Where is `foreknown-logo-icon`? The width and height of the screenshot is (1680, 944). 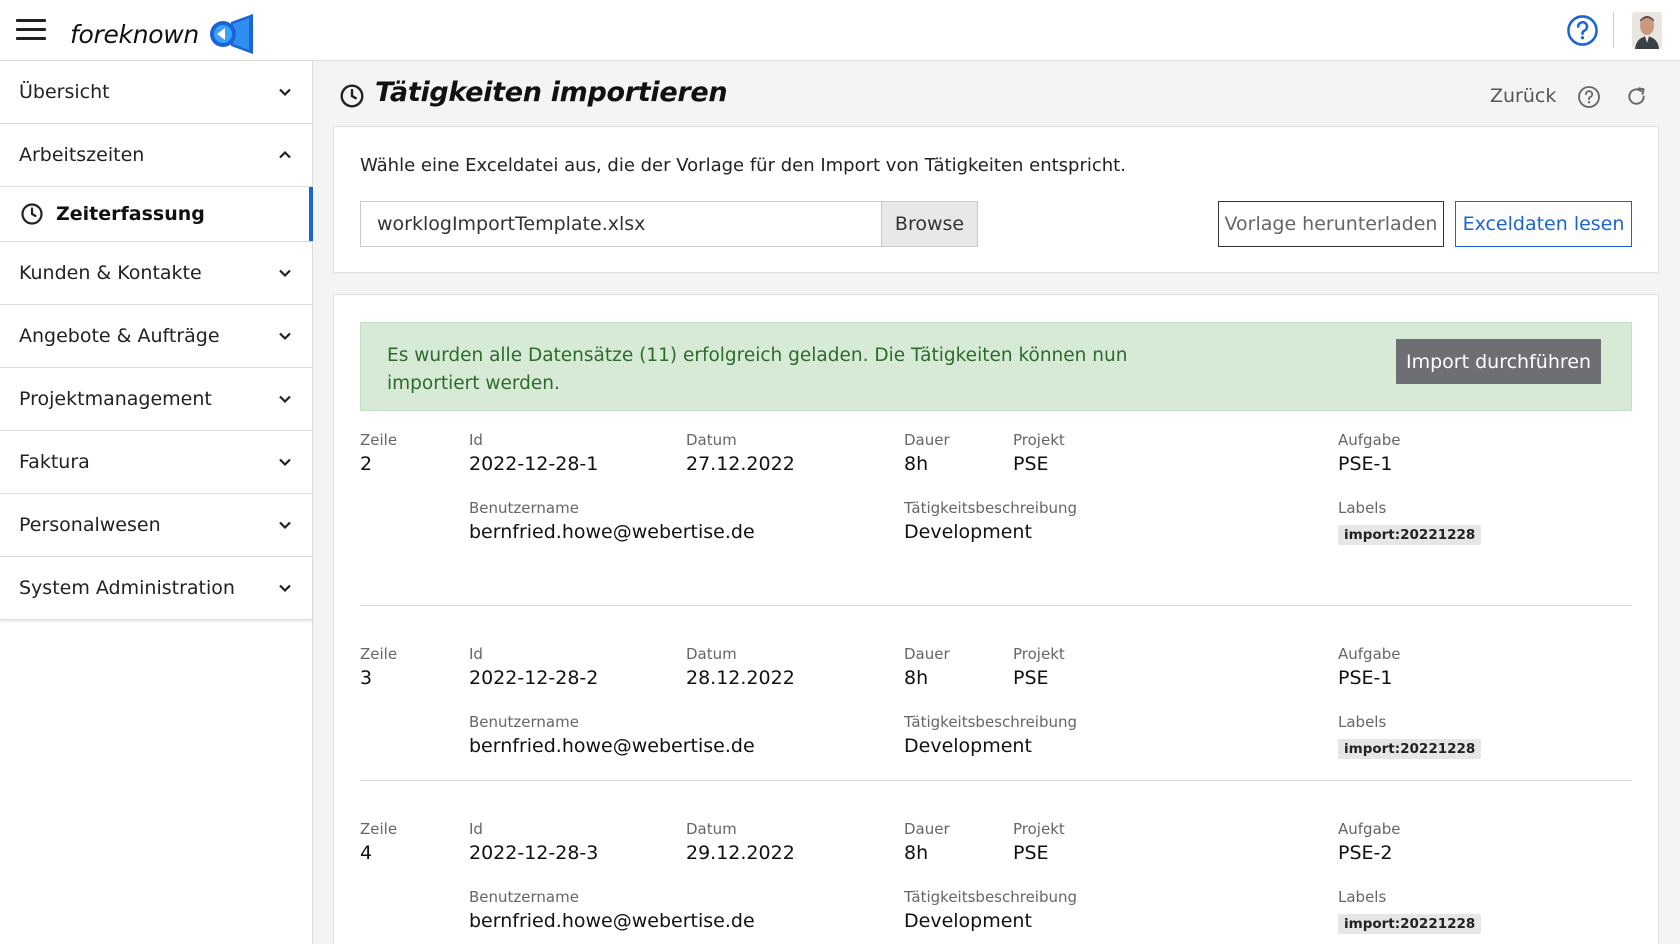
foreknown-logo-icon is located at coordinates (231, 34).